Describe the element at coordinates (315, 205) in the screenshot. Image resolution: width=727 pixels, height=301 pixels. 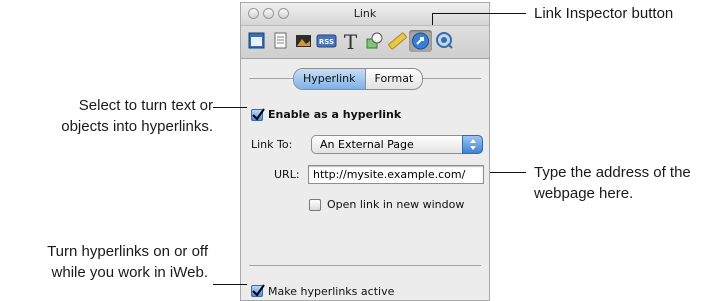
I see `open-new-window-checkbox` at that location.